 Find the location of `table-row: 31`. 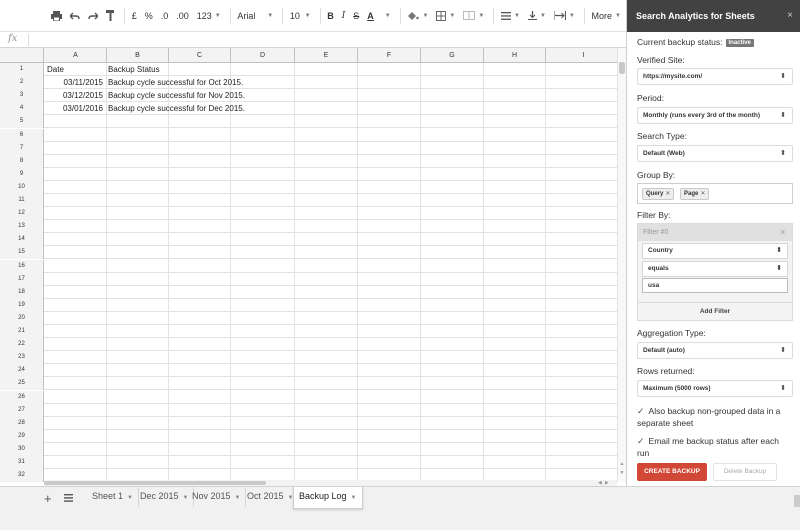

table-row: 31 is located at coordinates (308, 462).